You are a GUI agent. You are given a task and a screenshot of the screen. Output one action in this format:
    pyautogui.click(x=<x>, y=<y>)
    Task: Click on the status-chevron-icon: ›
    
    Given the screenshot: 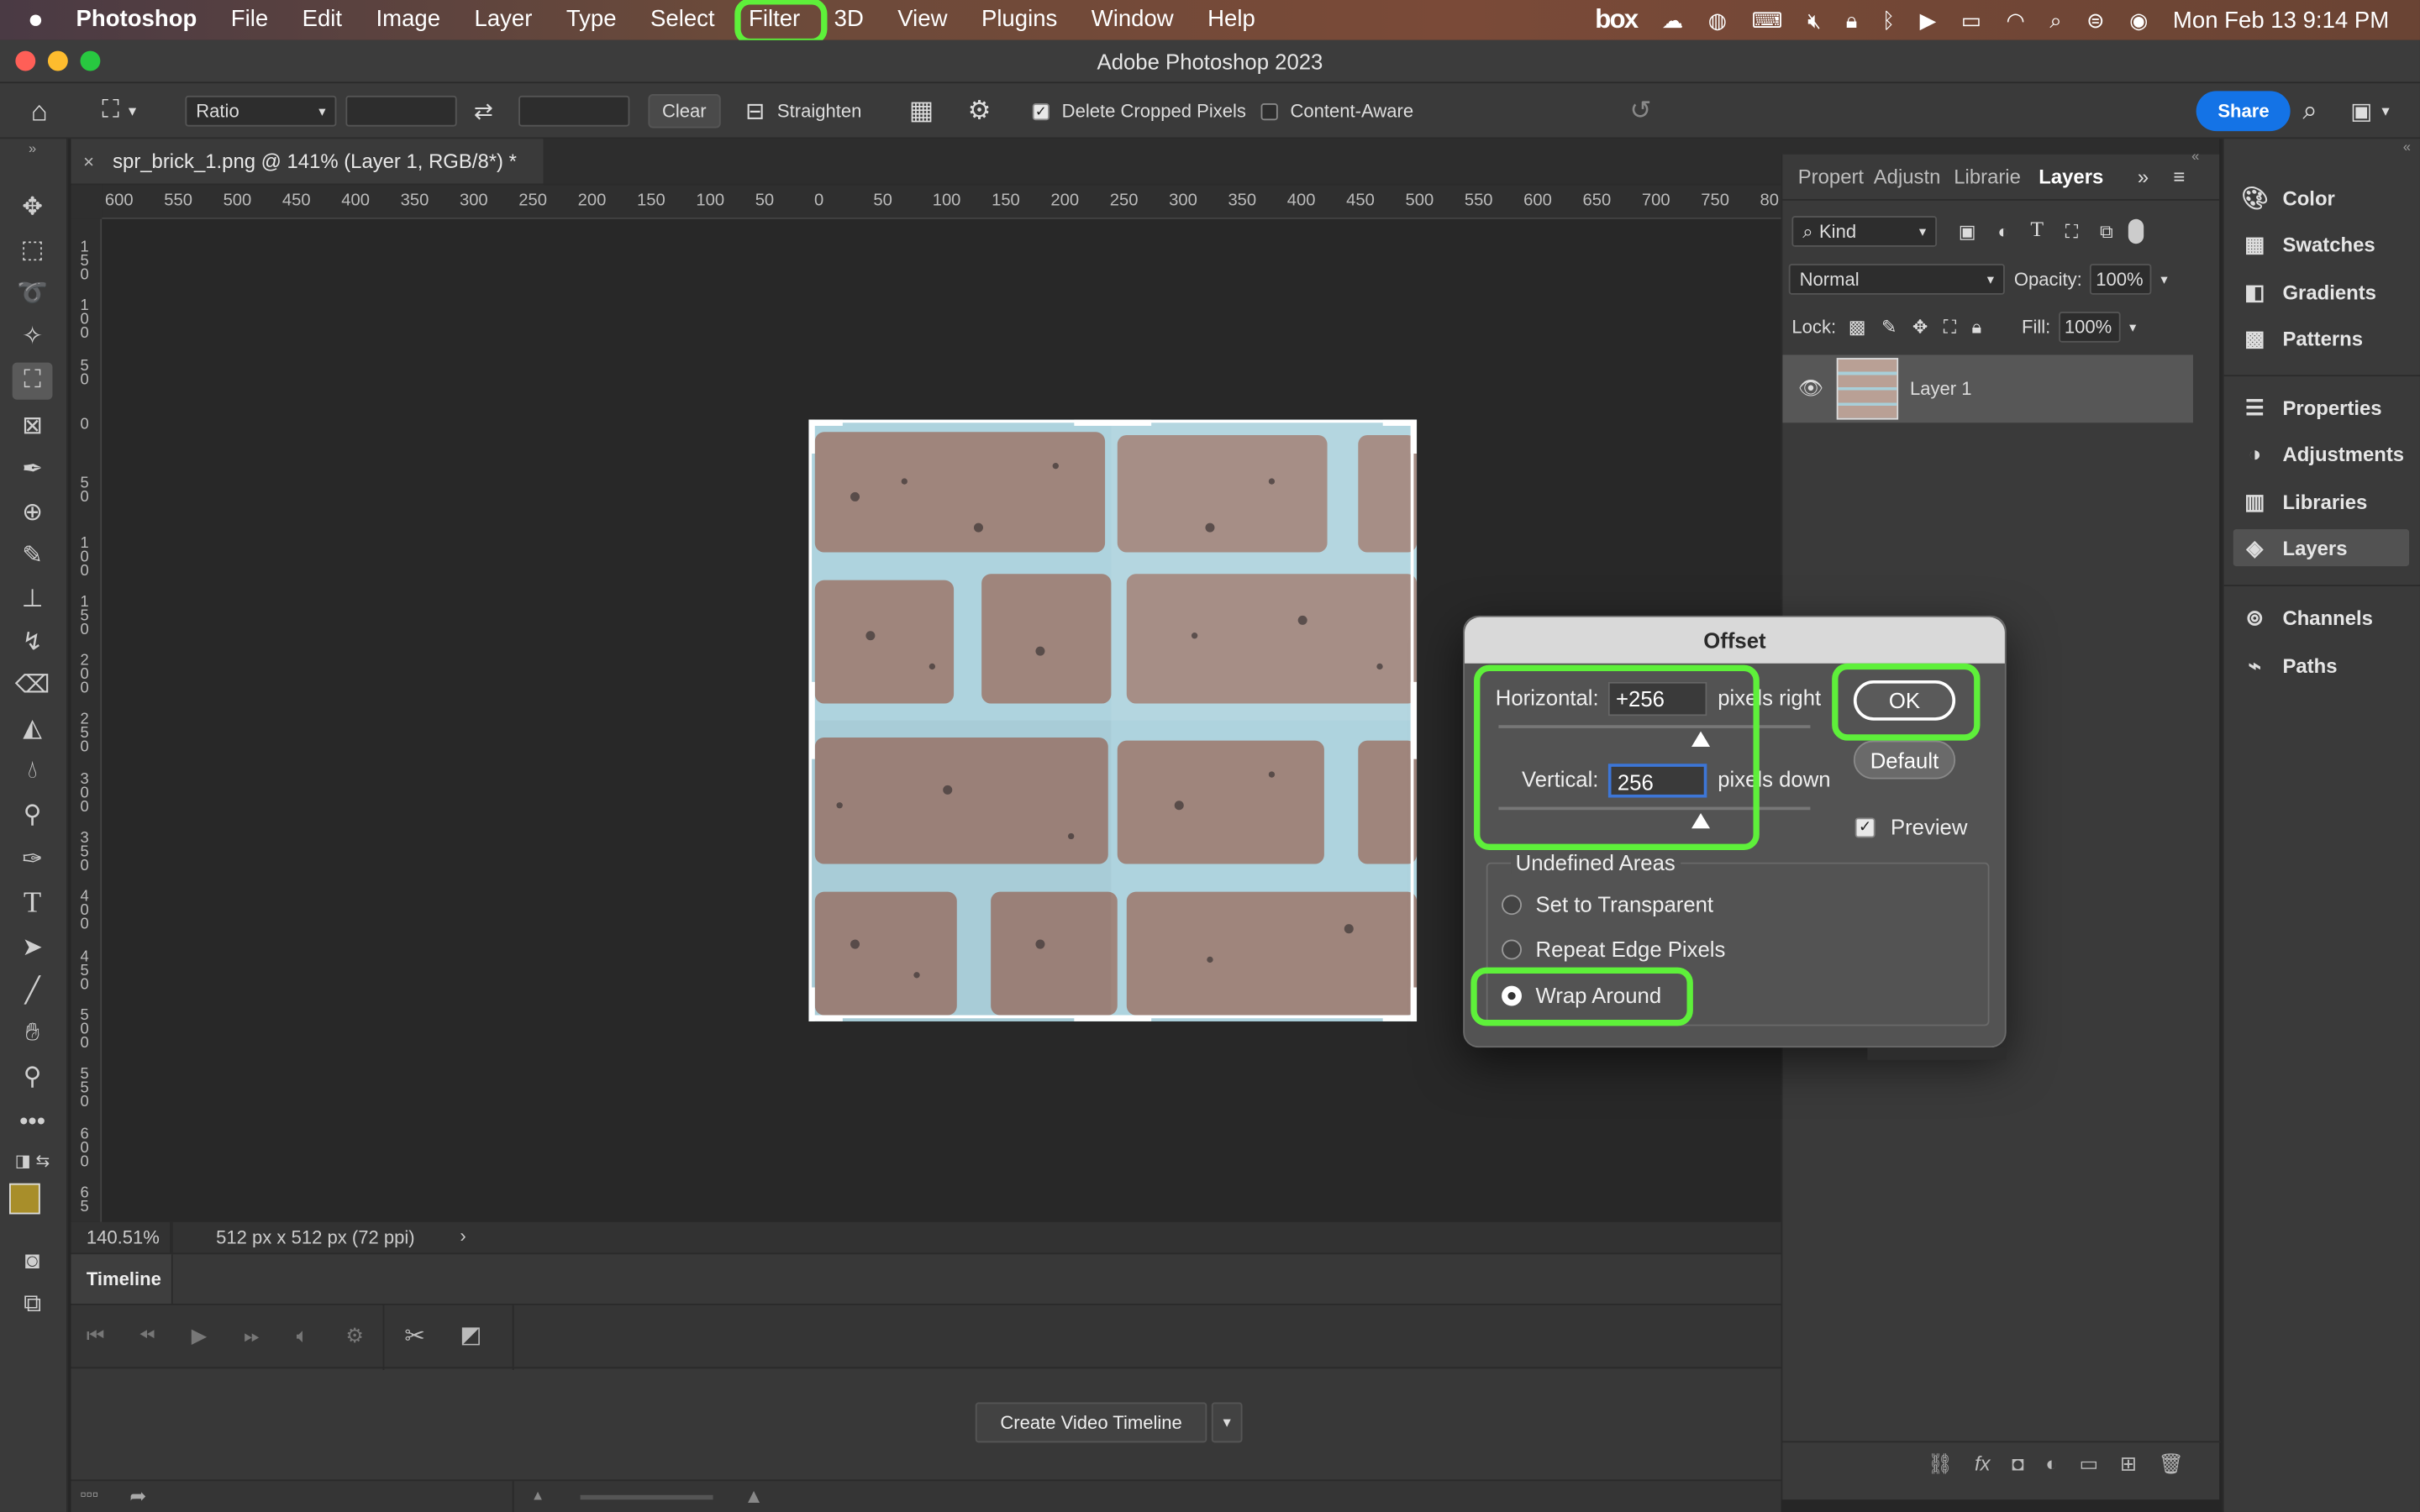 What is the action you would take?
    pyautogui.click(x=463, y=1236)
    